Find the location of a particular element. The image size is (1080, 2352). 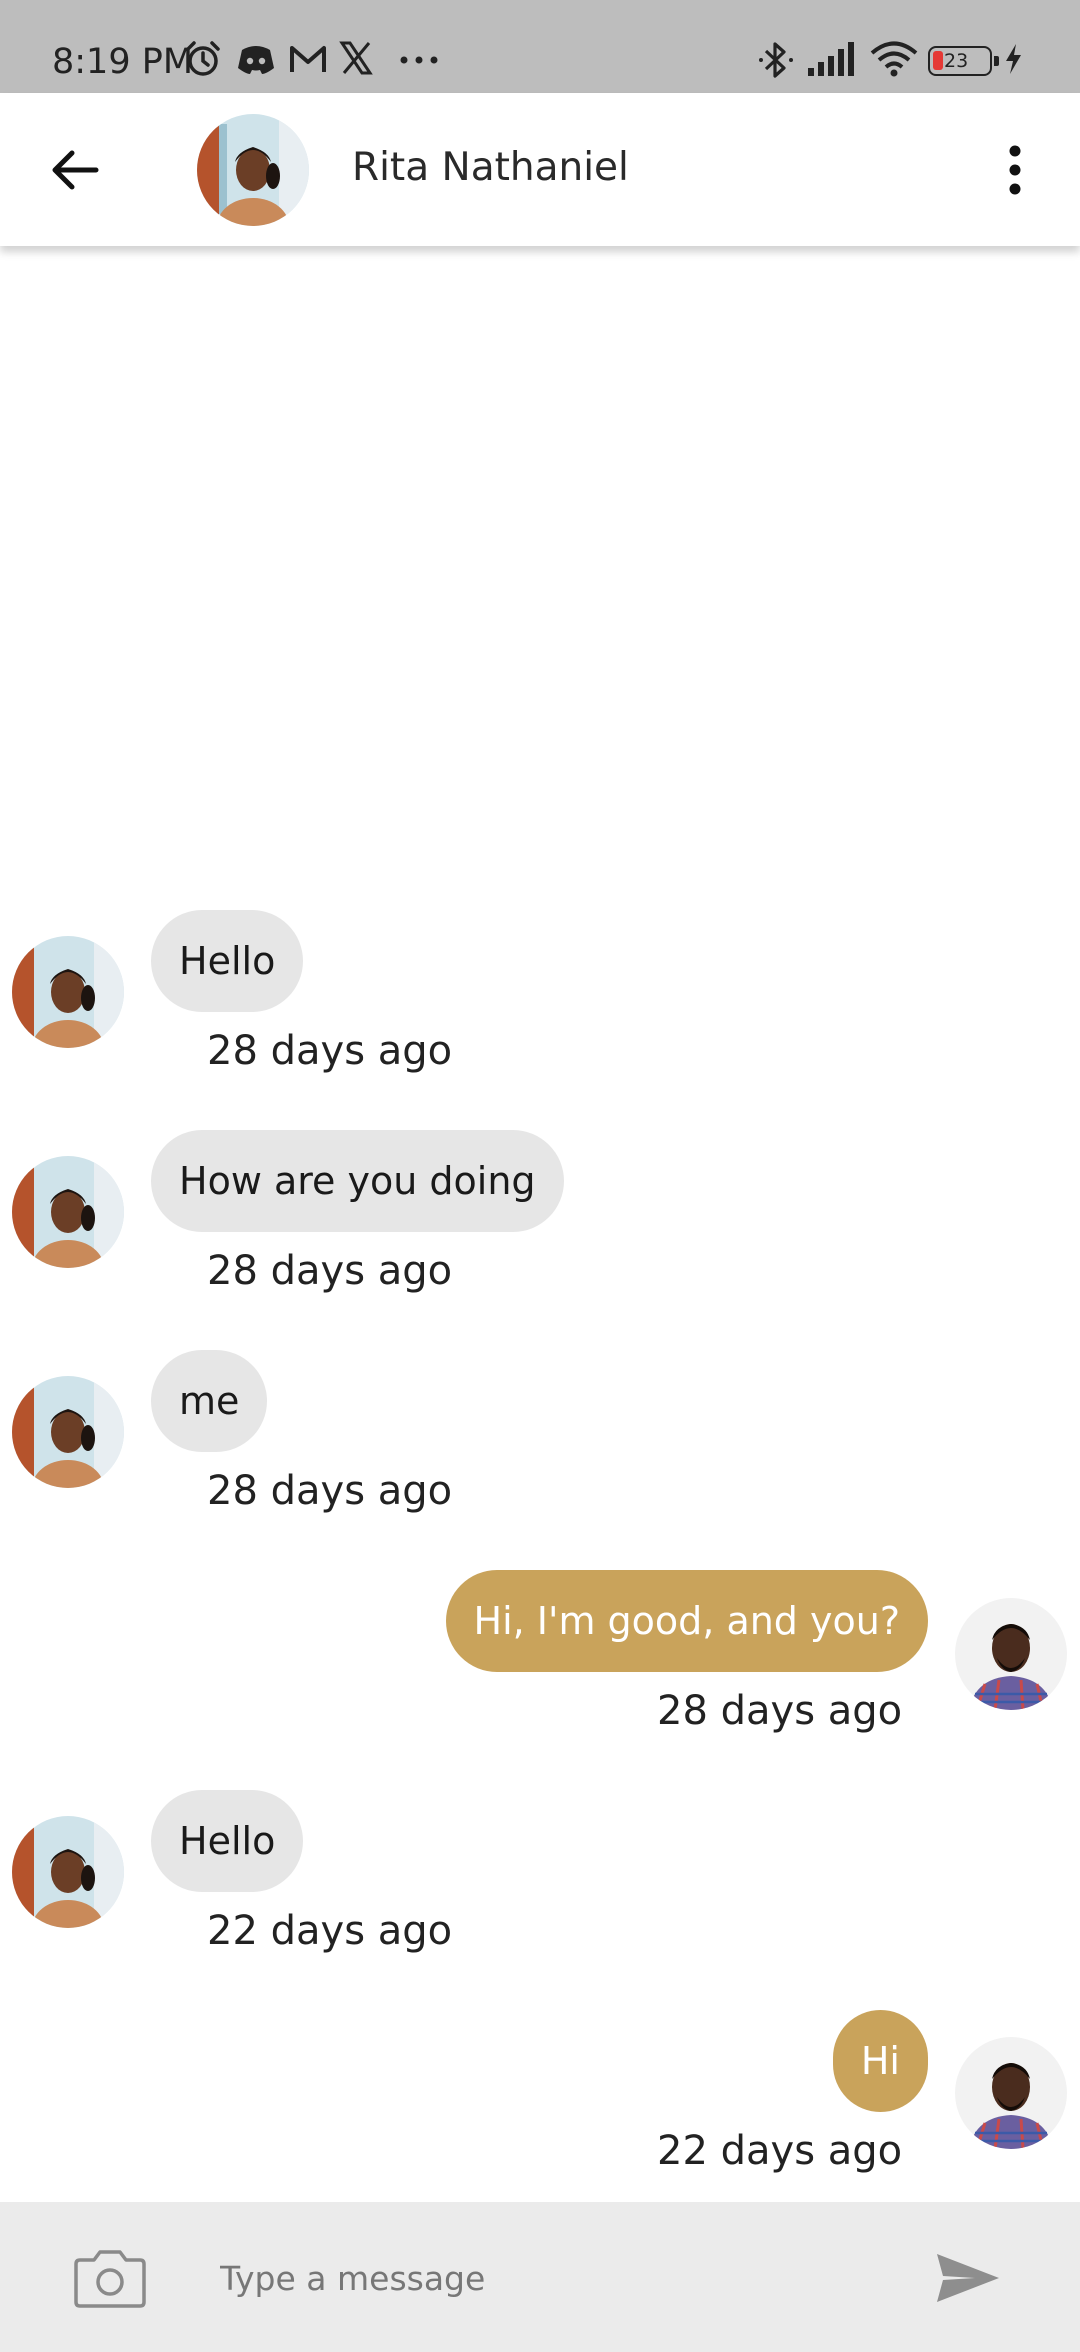

message-bubble-incoming: How are you doing is located at coordinates (357, 1181).